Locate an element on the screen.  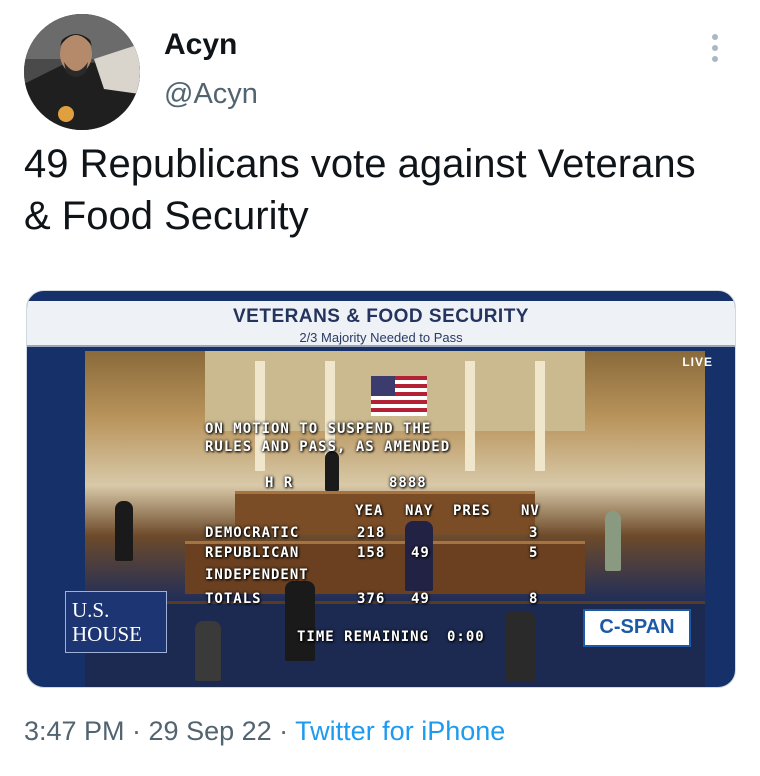
us-house-logo: U.S. HOUSE is located at coordinates (116, 622).